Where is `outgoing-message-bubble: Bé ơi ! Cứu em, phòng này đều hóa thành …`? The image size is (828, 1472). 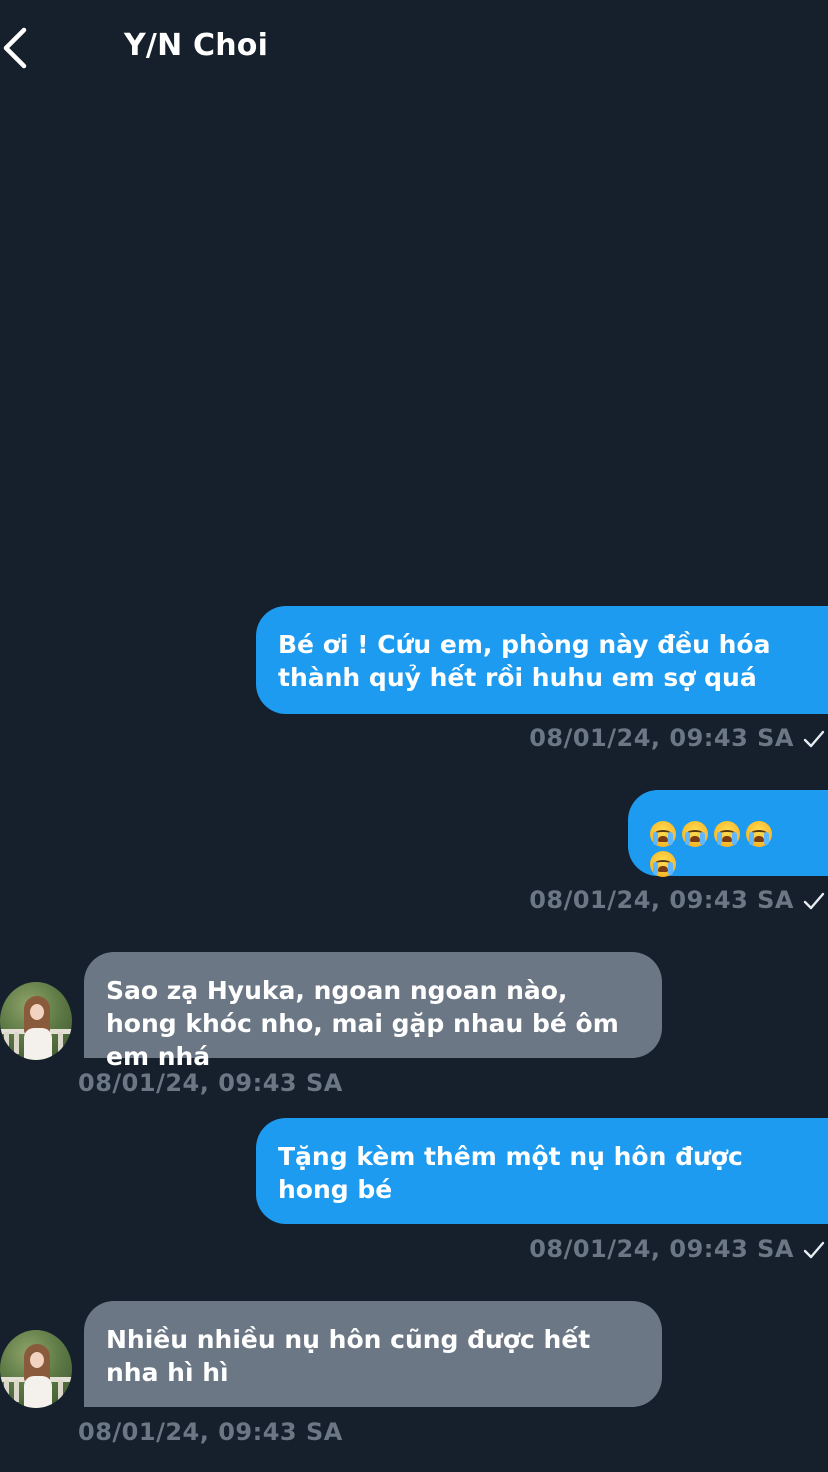
outgoing-message-bubble: Bé ơi ! Cứu em, phòng này đều hóa thành … is located at coordinates (542, 660).